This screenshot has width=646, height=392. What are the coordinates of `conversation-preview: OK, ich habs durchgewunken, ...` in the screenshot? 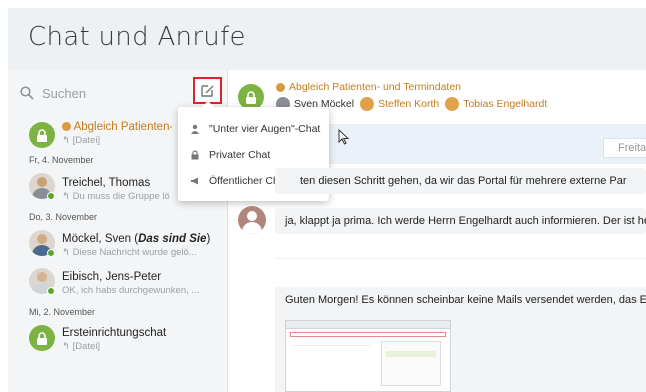 It's located at (131, 290).